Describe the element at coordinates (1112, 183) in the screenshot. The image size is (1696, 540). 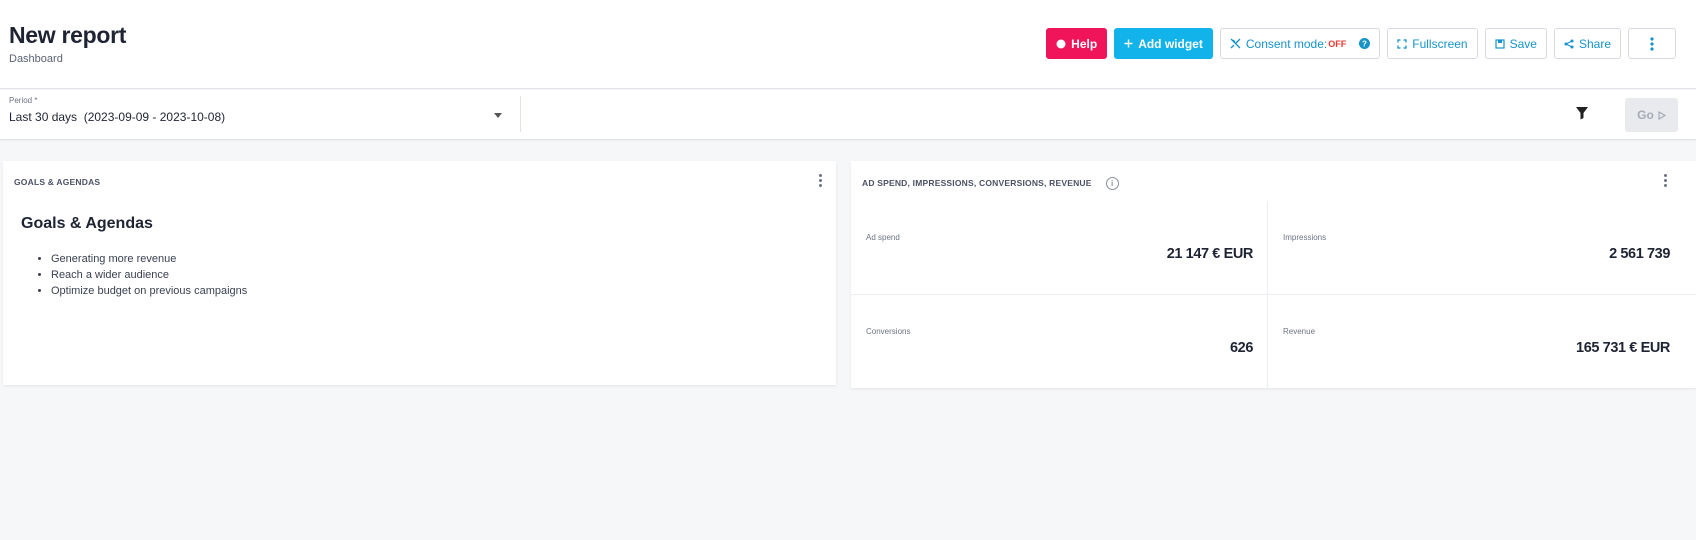
I see `info-icon: i` at that location.